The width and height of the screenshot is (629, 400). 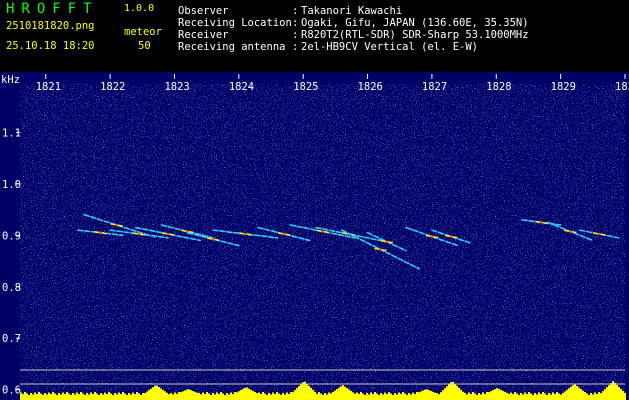 What do you see at coordinates (48, 87) in the screenshot?
I see `x-tick-label: 1821` at bounding box center [48, 87].